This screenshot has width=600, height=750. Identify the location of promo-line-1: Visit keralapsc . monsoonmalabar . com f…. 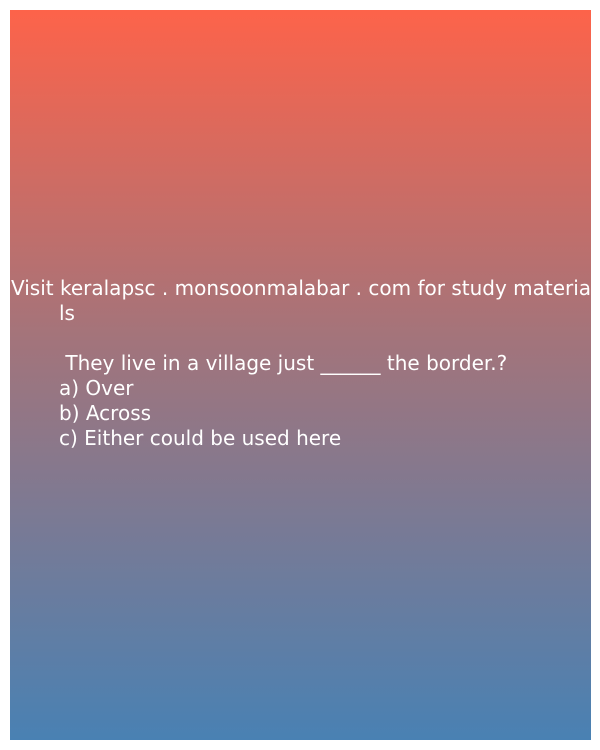
(301, 288).